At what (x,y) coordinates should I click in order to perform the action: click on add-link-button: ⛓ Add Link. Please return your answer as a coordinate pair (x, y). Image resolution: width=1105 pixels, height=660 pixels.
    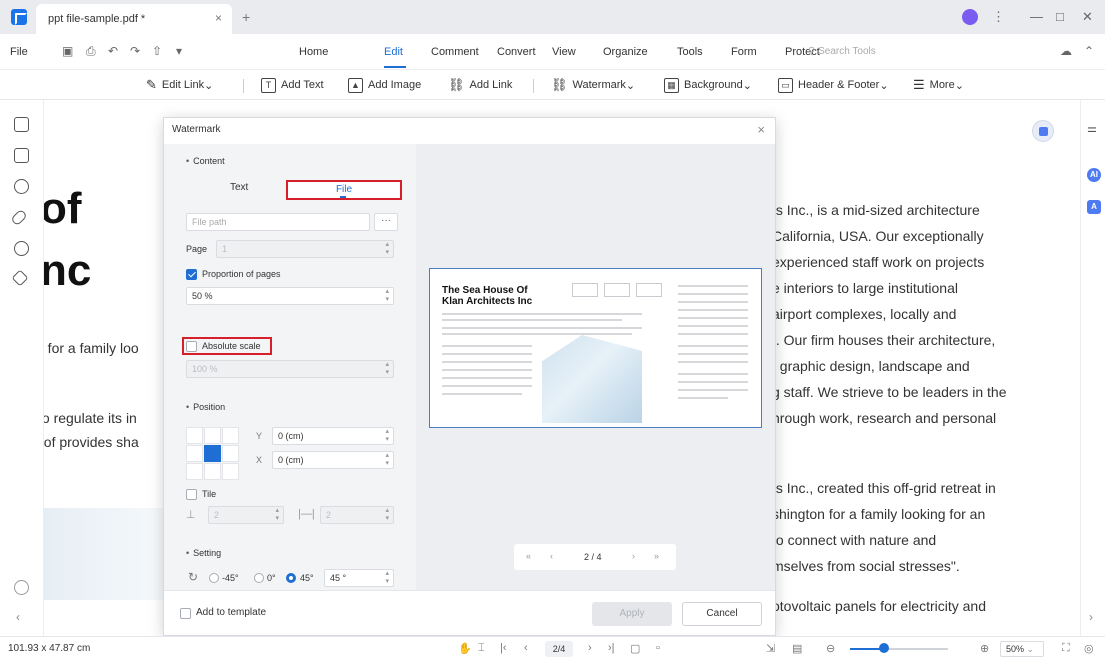
    Looking at the image, I should click on (480, 85).